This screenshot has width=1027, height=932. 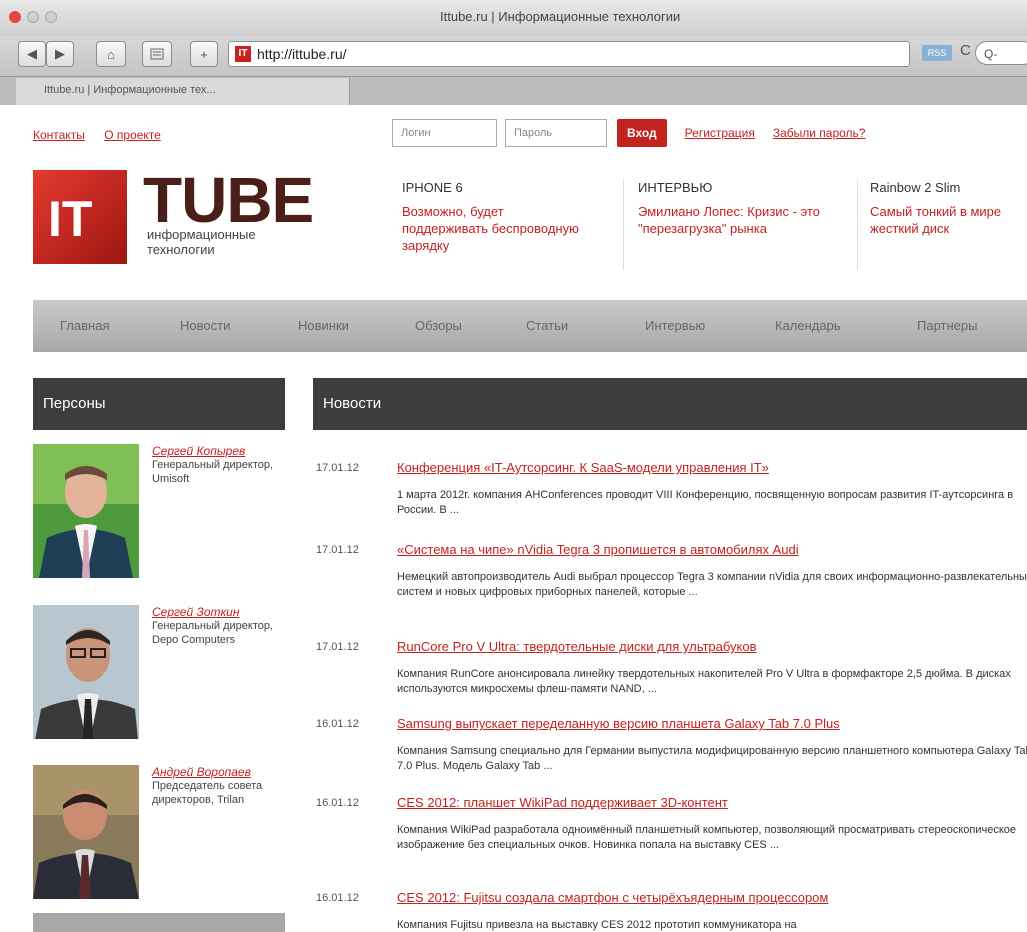 I want to click on forgot-password-link: Забыли пароль?, so click(x=819, y=133).